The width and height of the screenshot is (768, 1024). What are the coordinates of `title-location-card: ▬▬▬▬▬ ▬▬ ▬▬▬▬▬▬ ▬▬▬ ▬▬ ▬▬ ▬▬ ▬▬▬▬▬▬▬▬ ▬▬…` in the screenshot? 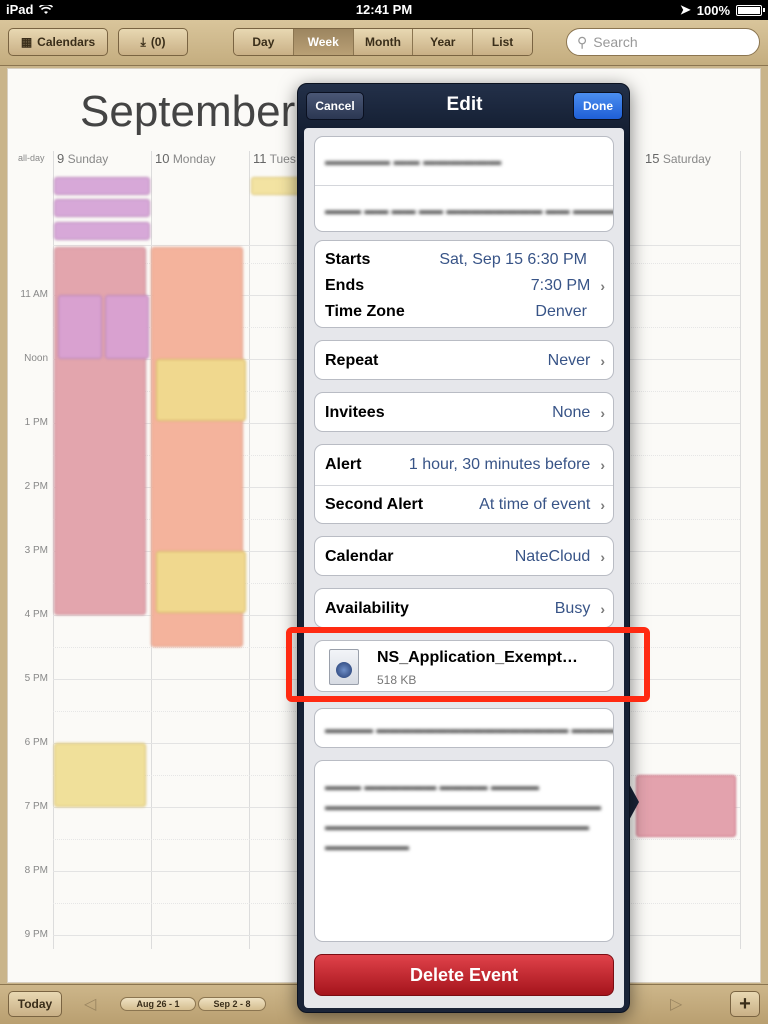 It's located at (464, 184).